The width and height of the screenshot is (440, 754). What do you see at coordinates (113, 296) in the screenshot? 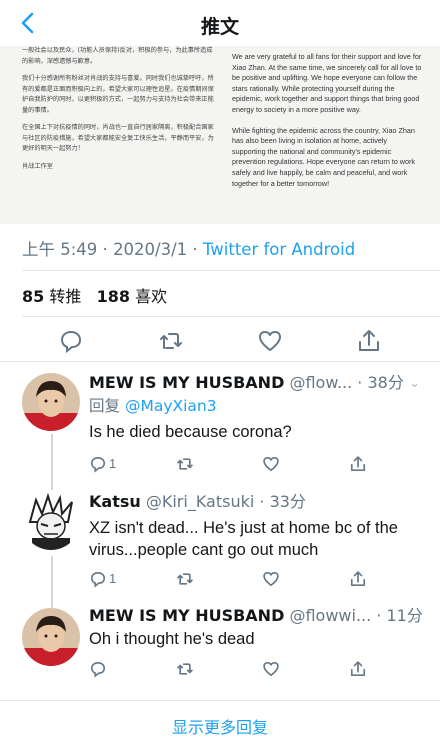
I see `likes-count: 188` at bounding box center [113, 296].